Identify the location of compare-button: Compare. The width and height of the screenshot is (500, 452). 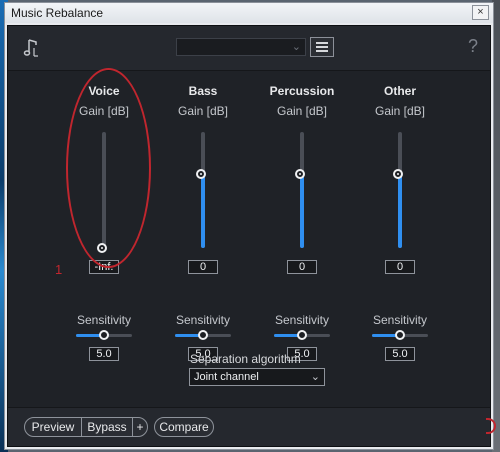
(184, 427).